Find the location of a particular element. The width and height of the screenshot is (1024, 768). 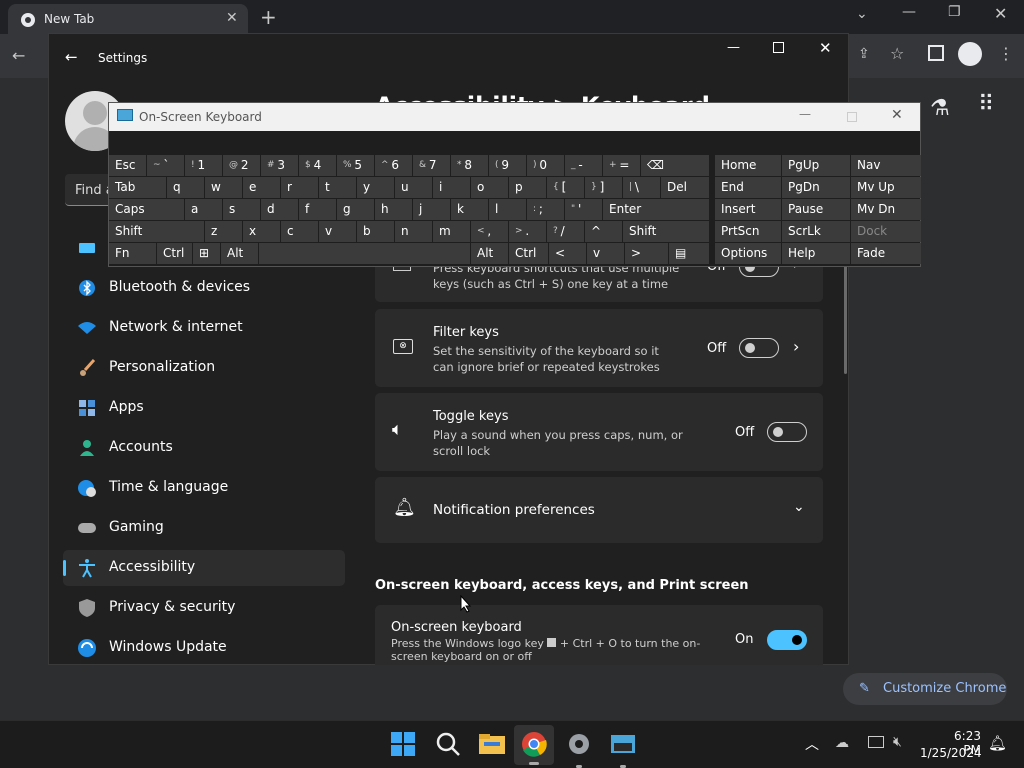

osk-close-button: ✕ is located at coordinates (897, 115).